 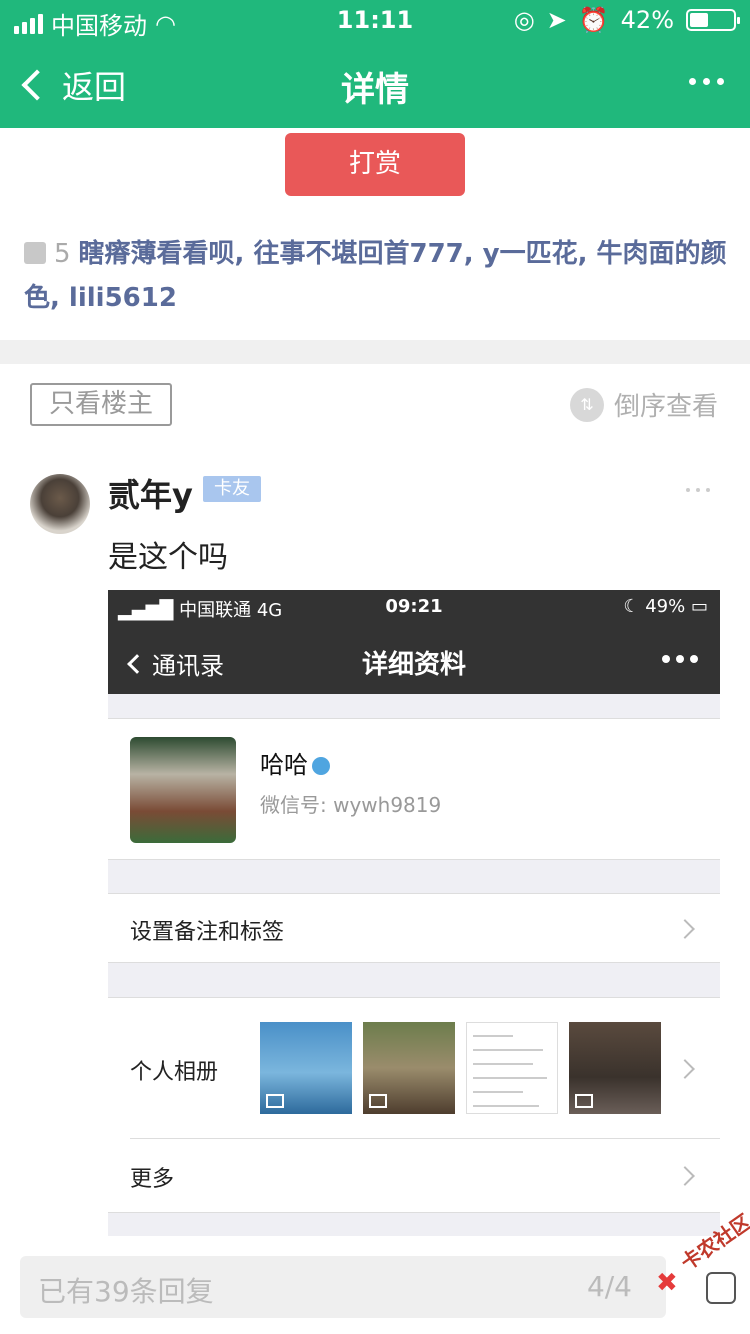 What do you see at coordinates (667, 1283) in the screenshot?
I see `logo-mark-icon: ✖` at bounding box center [667, 1283].